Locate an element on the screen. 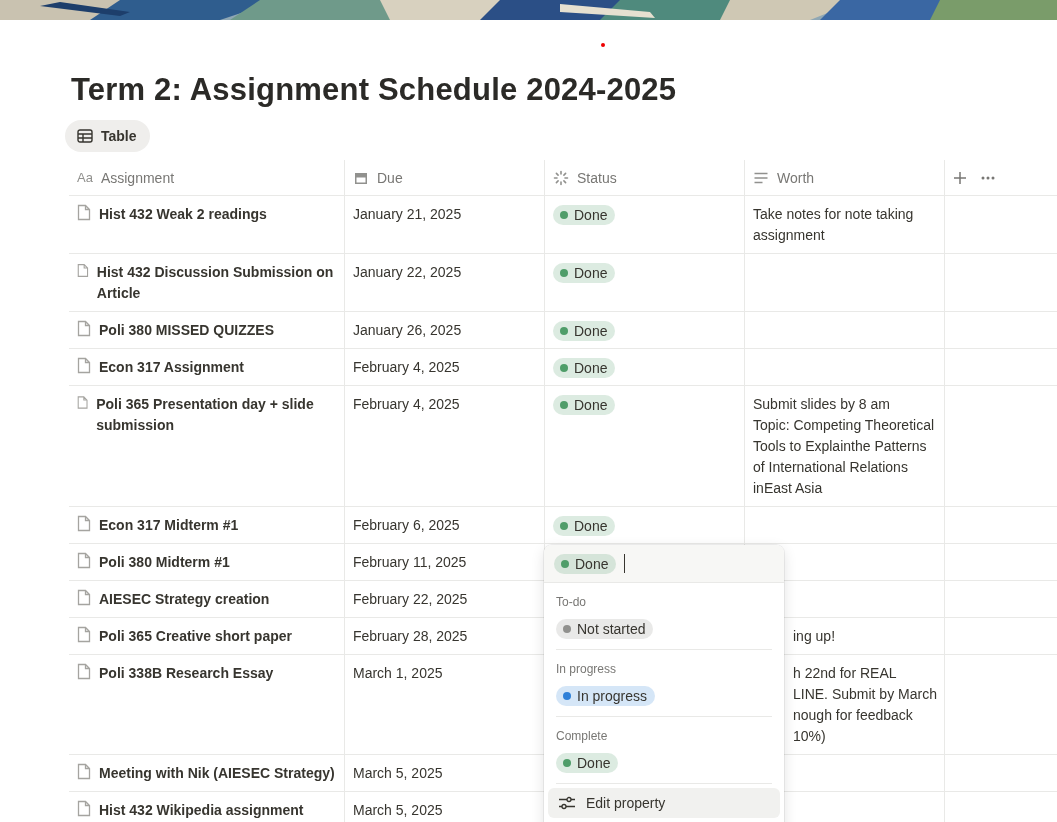 The image size is (1057, 822). edit-property-item: Edit property is located at coordinates (664, 803).